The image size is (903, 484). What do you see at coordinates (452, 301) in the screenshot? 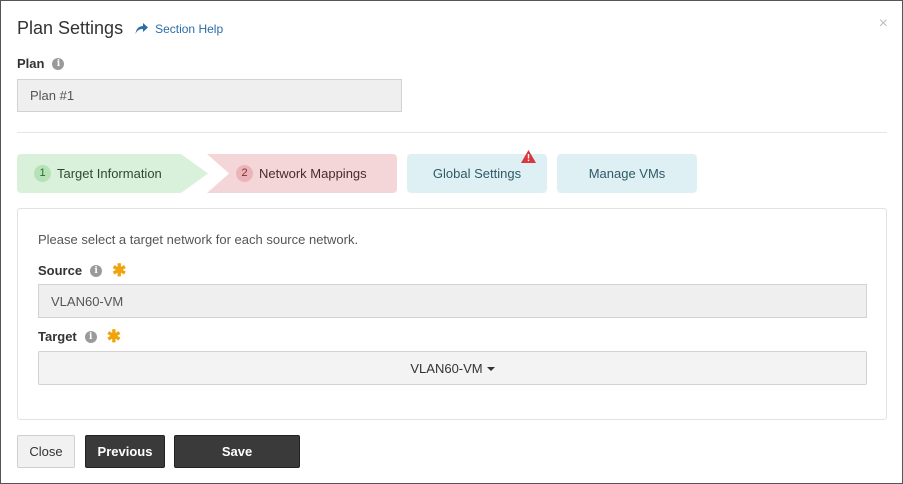
I see `source-network-field: VLAN60-VM` at bounding box center [452, 301].